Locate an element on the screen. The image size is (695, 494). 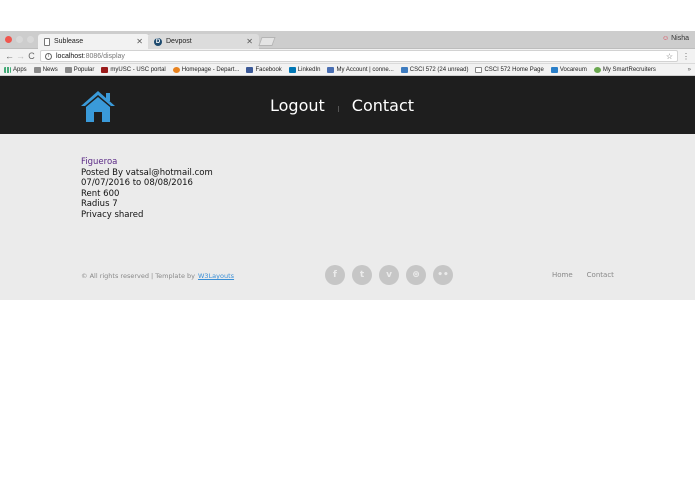
devpost-icon: D is located at coordinates (158, 41).